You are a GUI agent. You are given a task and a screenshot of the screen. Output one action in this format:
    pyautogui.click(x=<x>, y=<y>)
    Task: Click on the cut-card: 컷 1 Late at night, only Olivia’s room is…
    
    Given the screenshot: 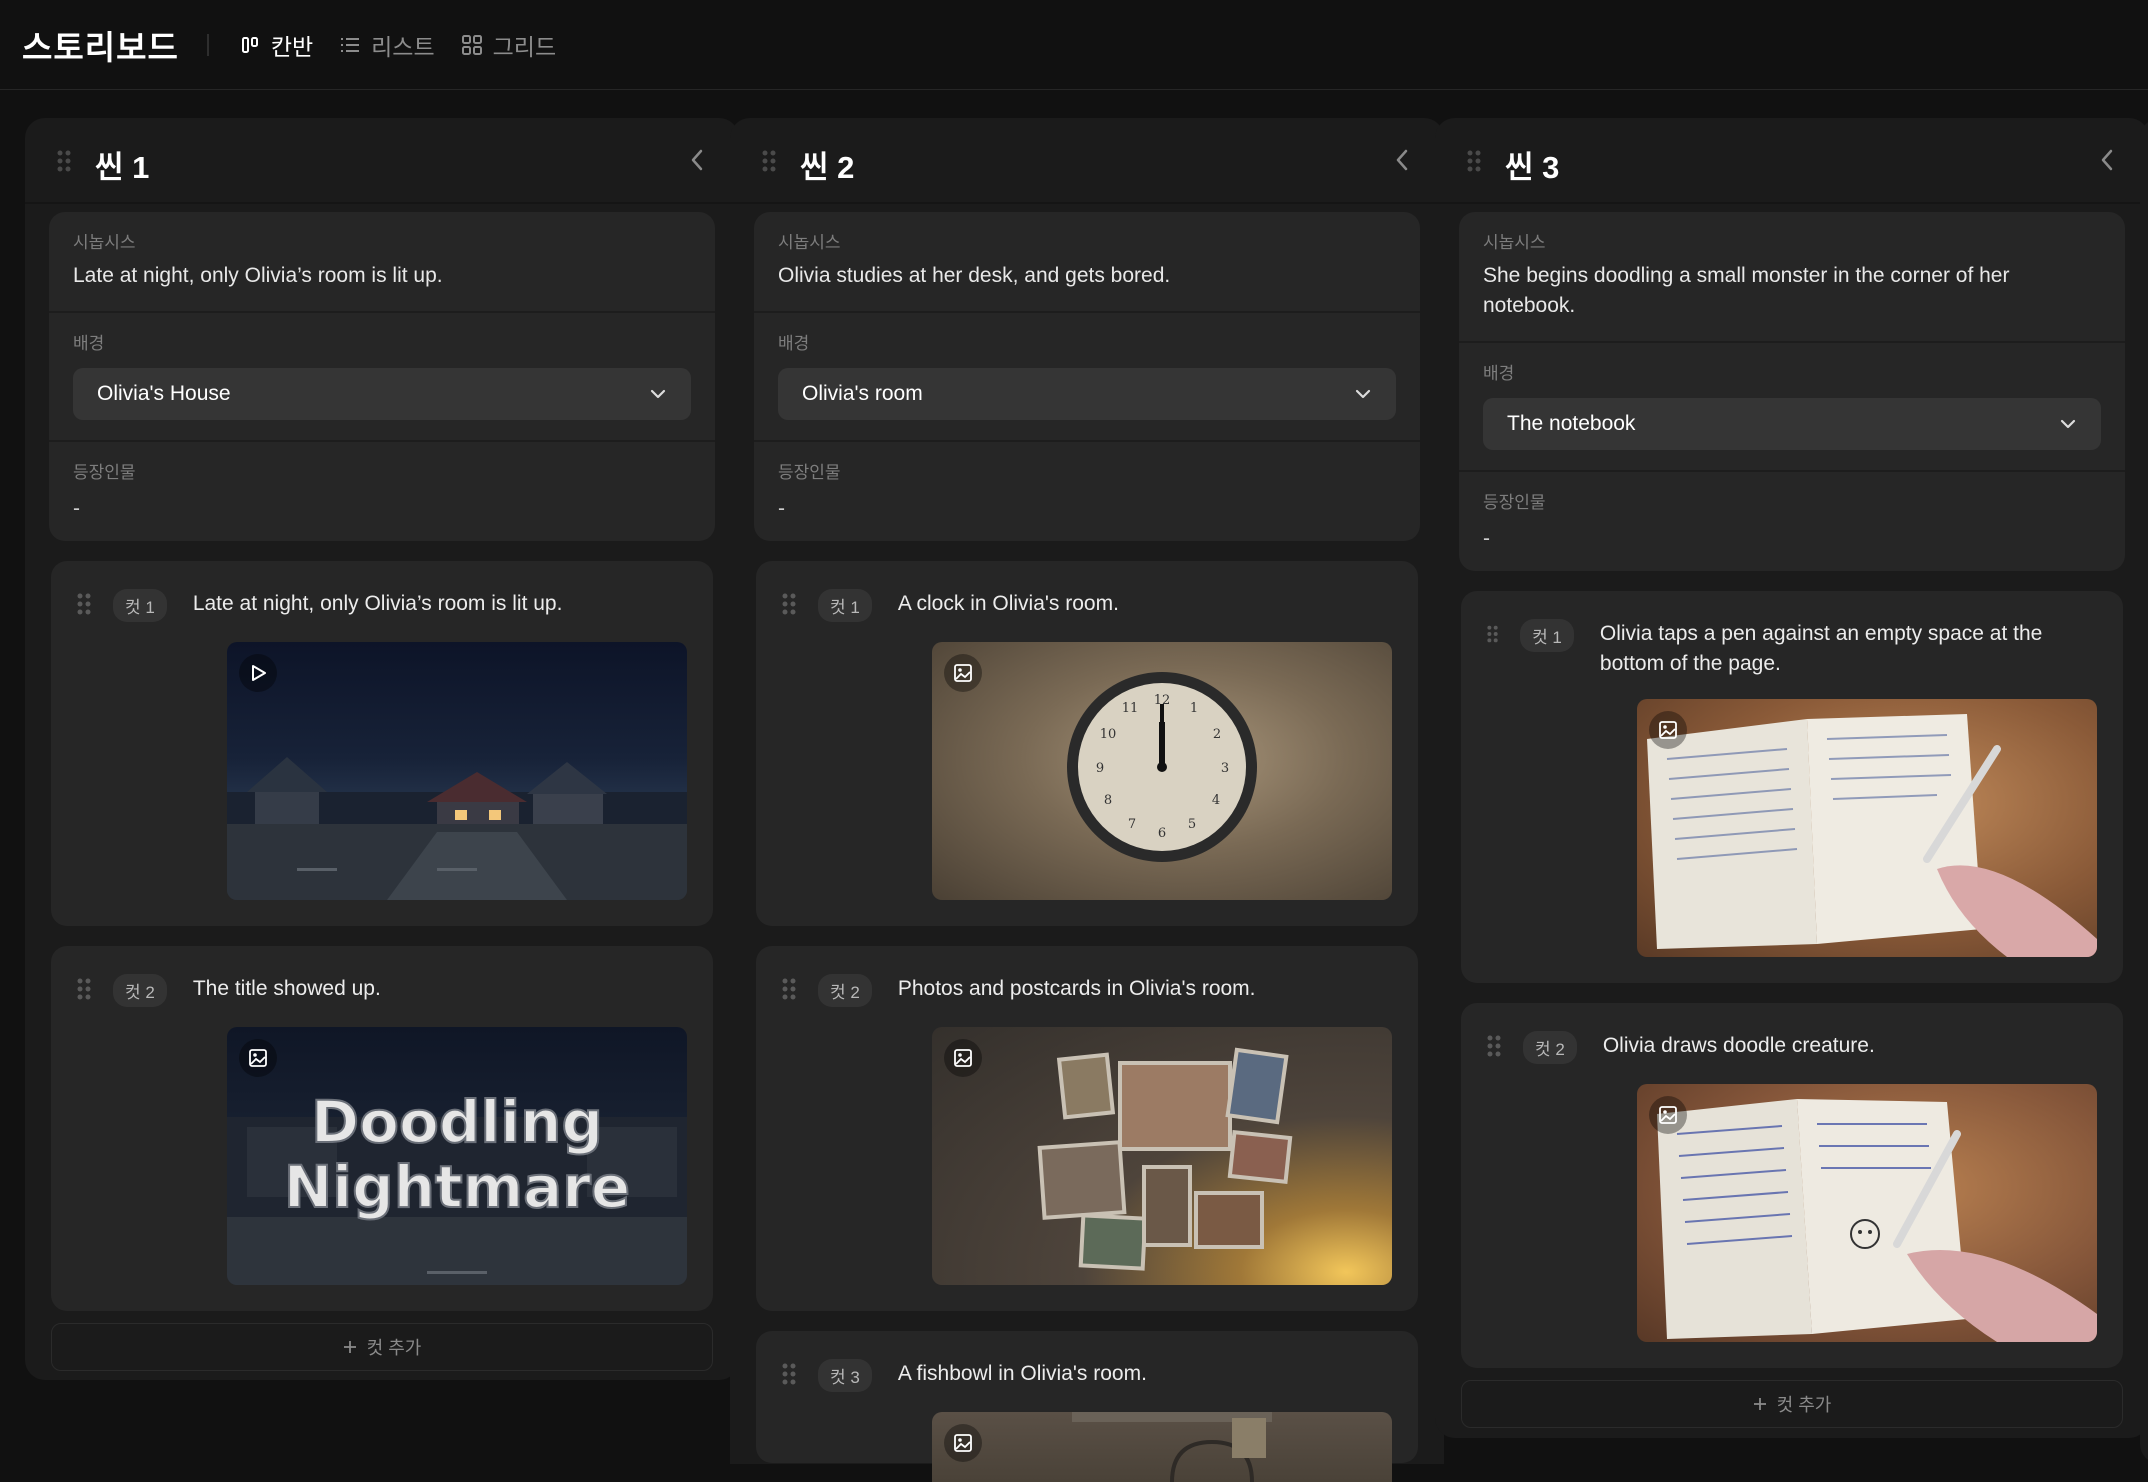 What is the action you would take?
    pyautogui.click(x=382, y=743)
    